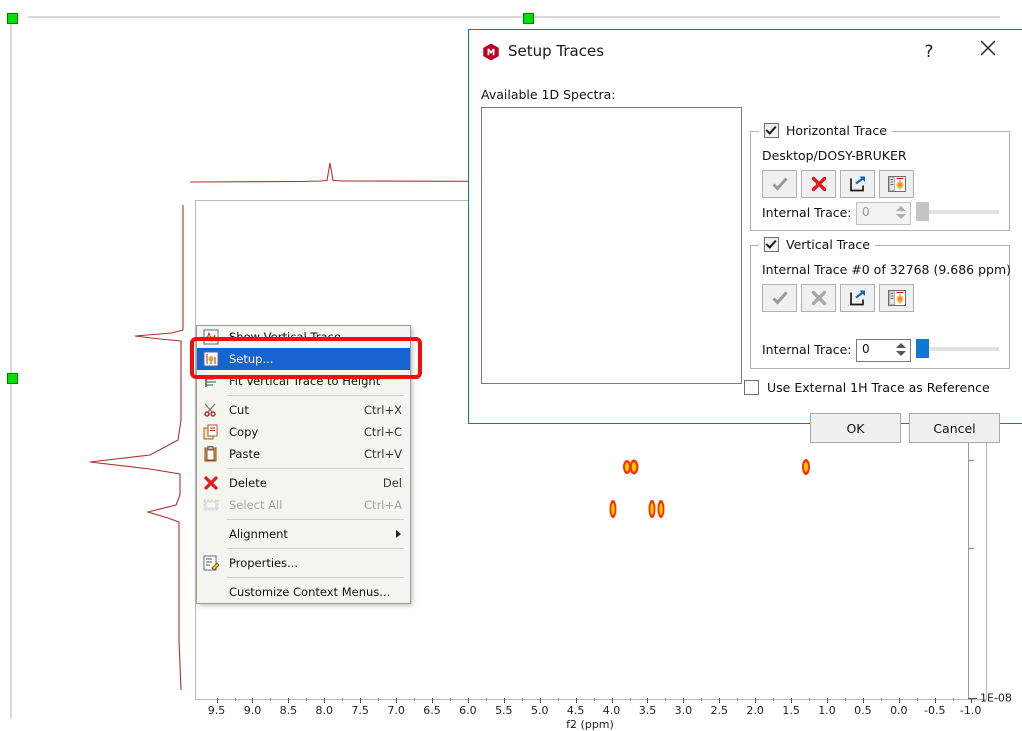 This screenshot has width=1022, height=731. Describe the element at coordinates (818, 298) in the screenshot. I see `vertical-remove-cross-button` at that location.